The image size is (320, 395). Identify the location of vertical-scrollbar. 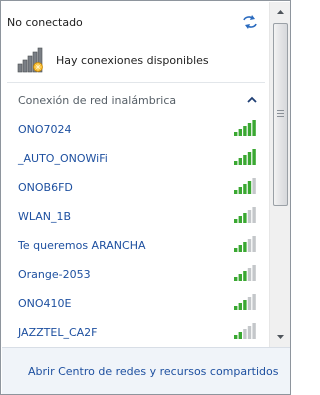
(279, 174).